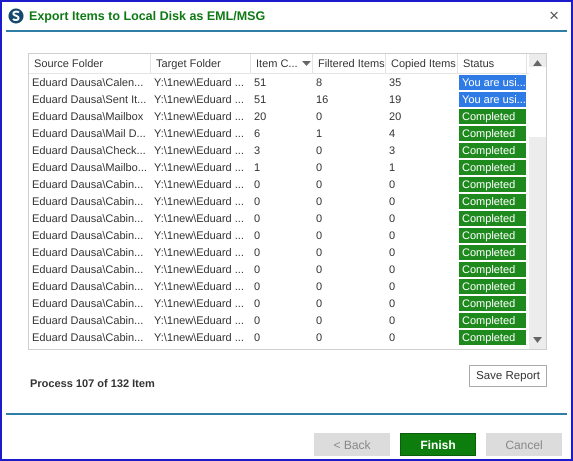  What do you see at coordinates (392, 151) in the screenshot?
I see `copied-items-cell-text: 3` at bounding box center [392, 151].